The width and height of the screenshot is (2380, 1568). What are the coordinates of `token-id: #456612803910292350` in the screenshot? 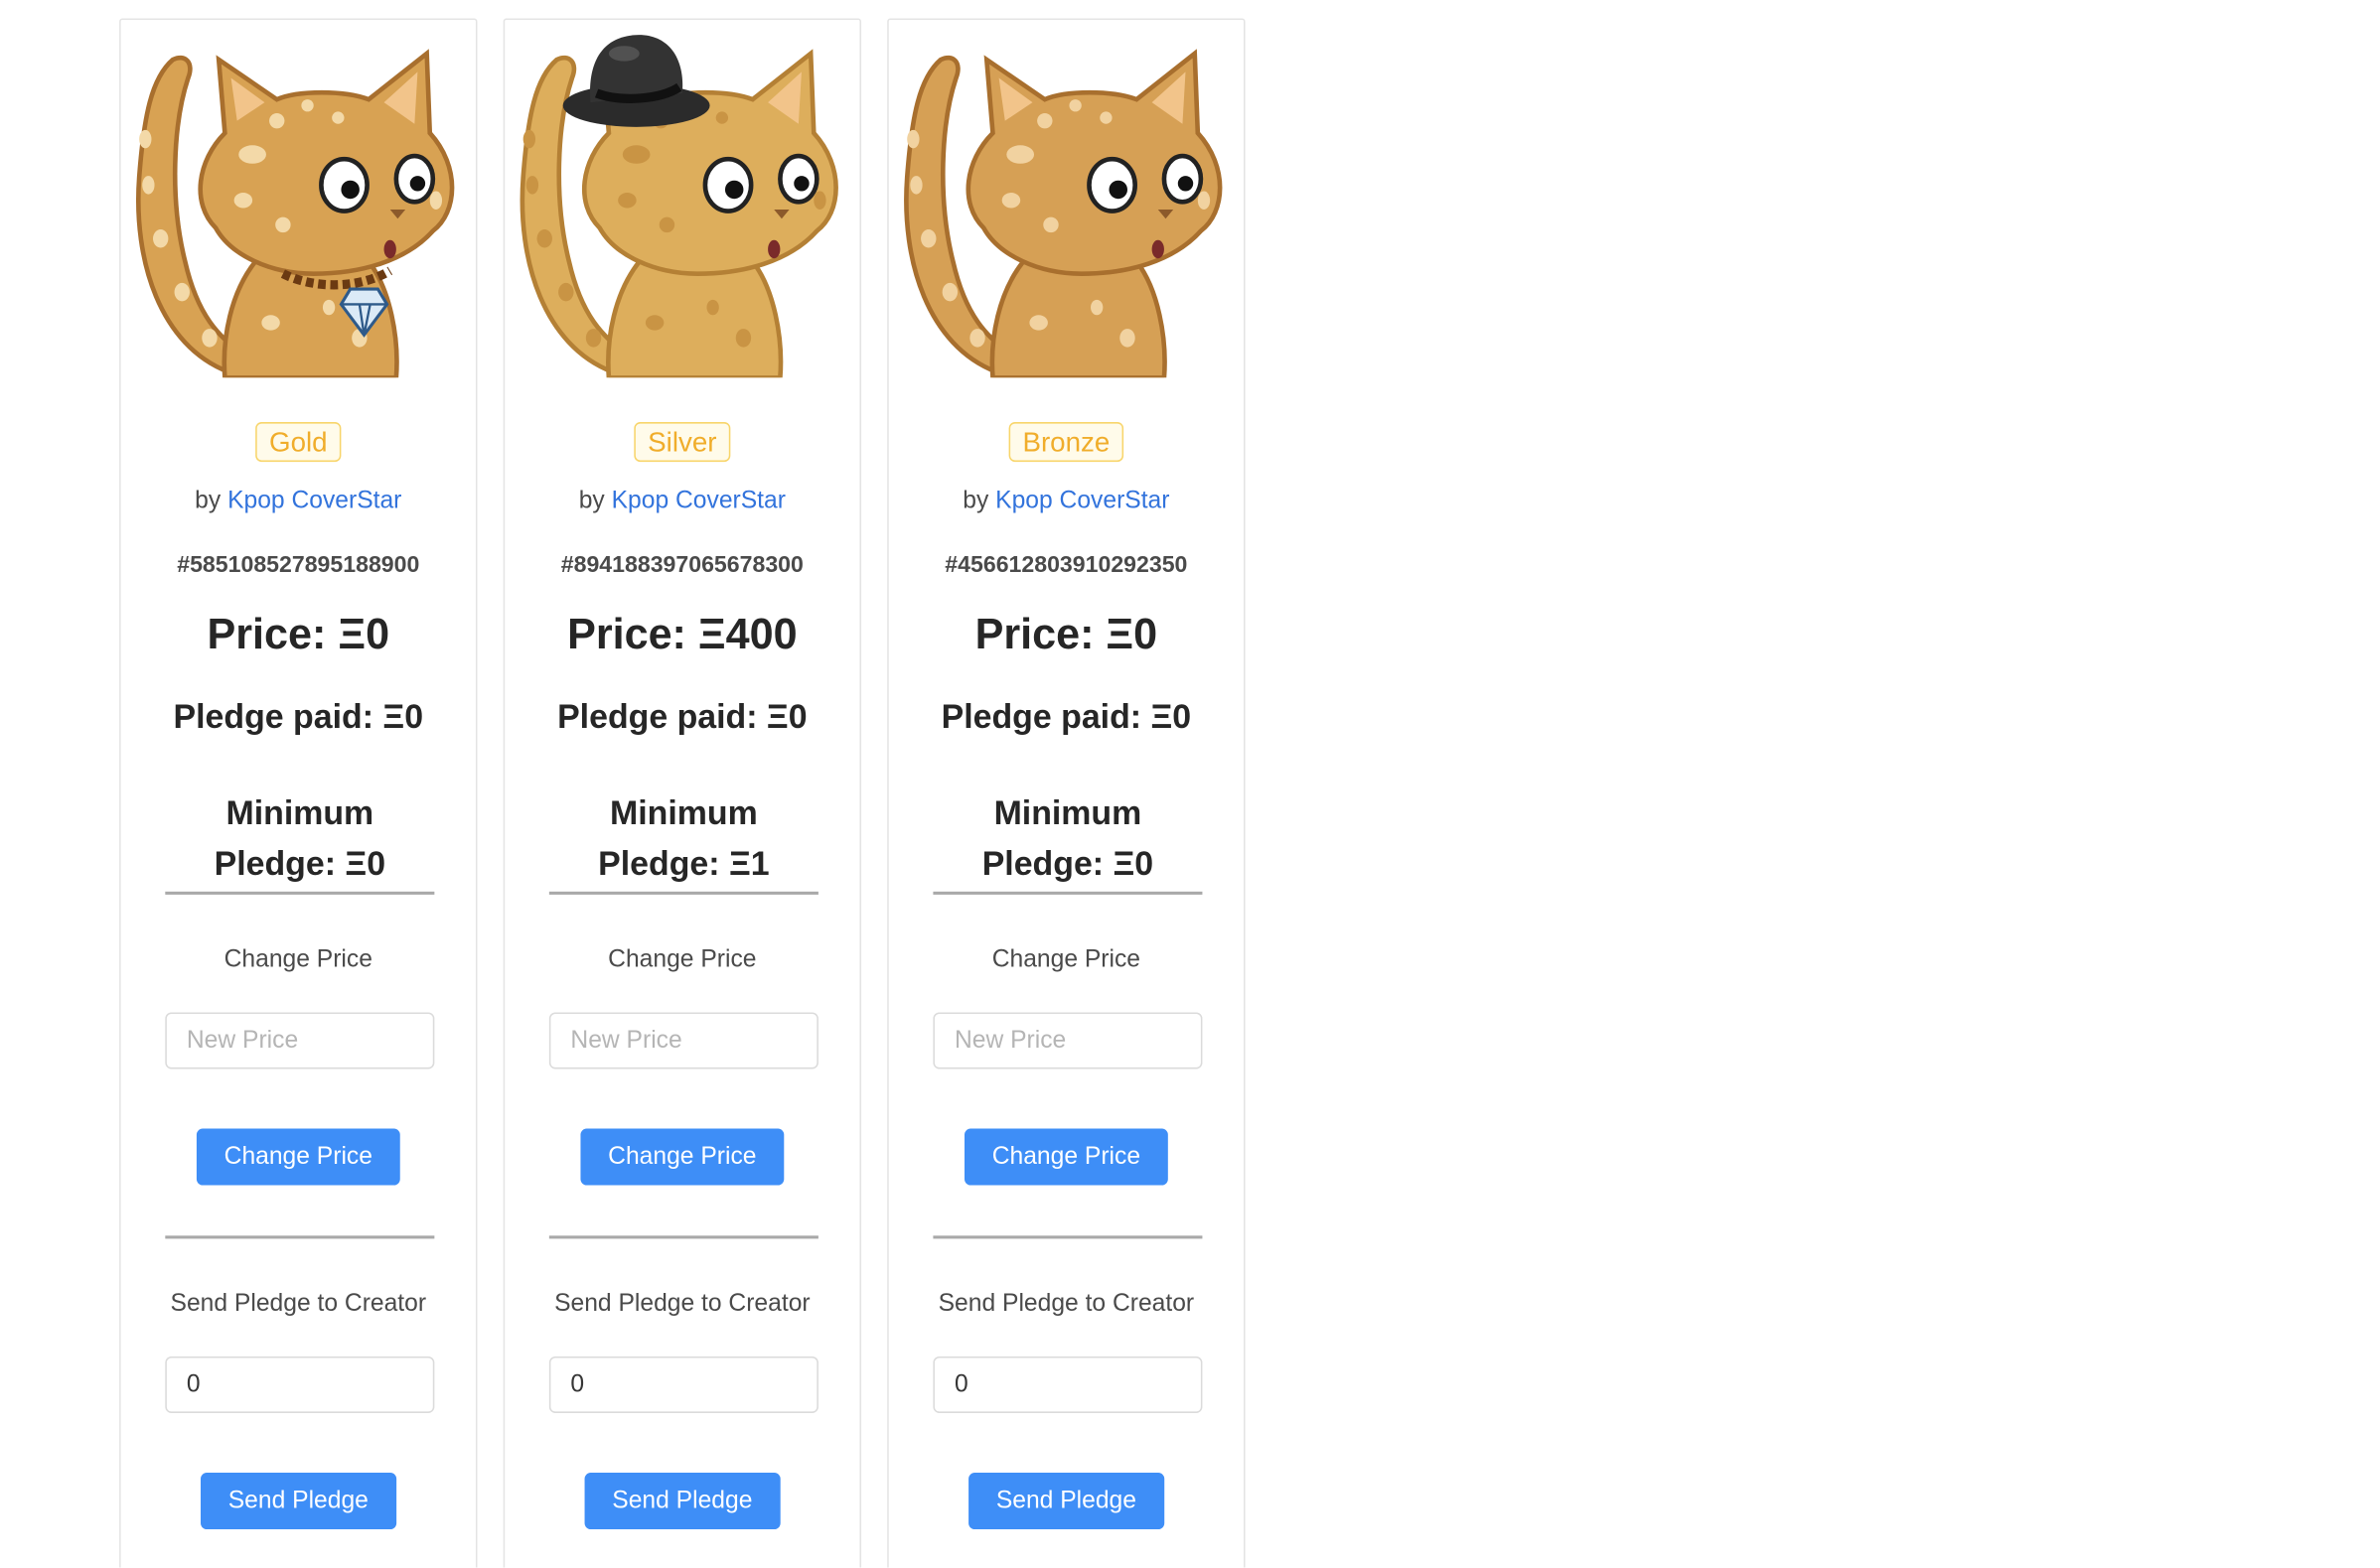 It's located at (1066, 565).